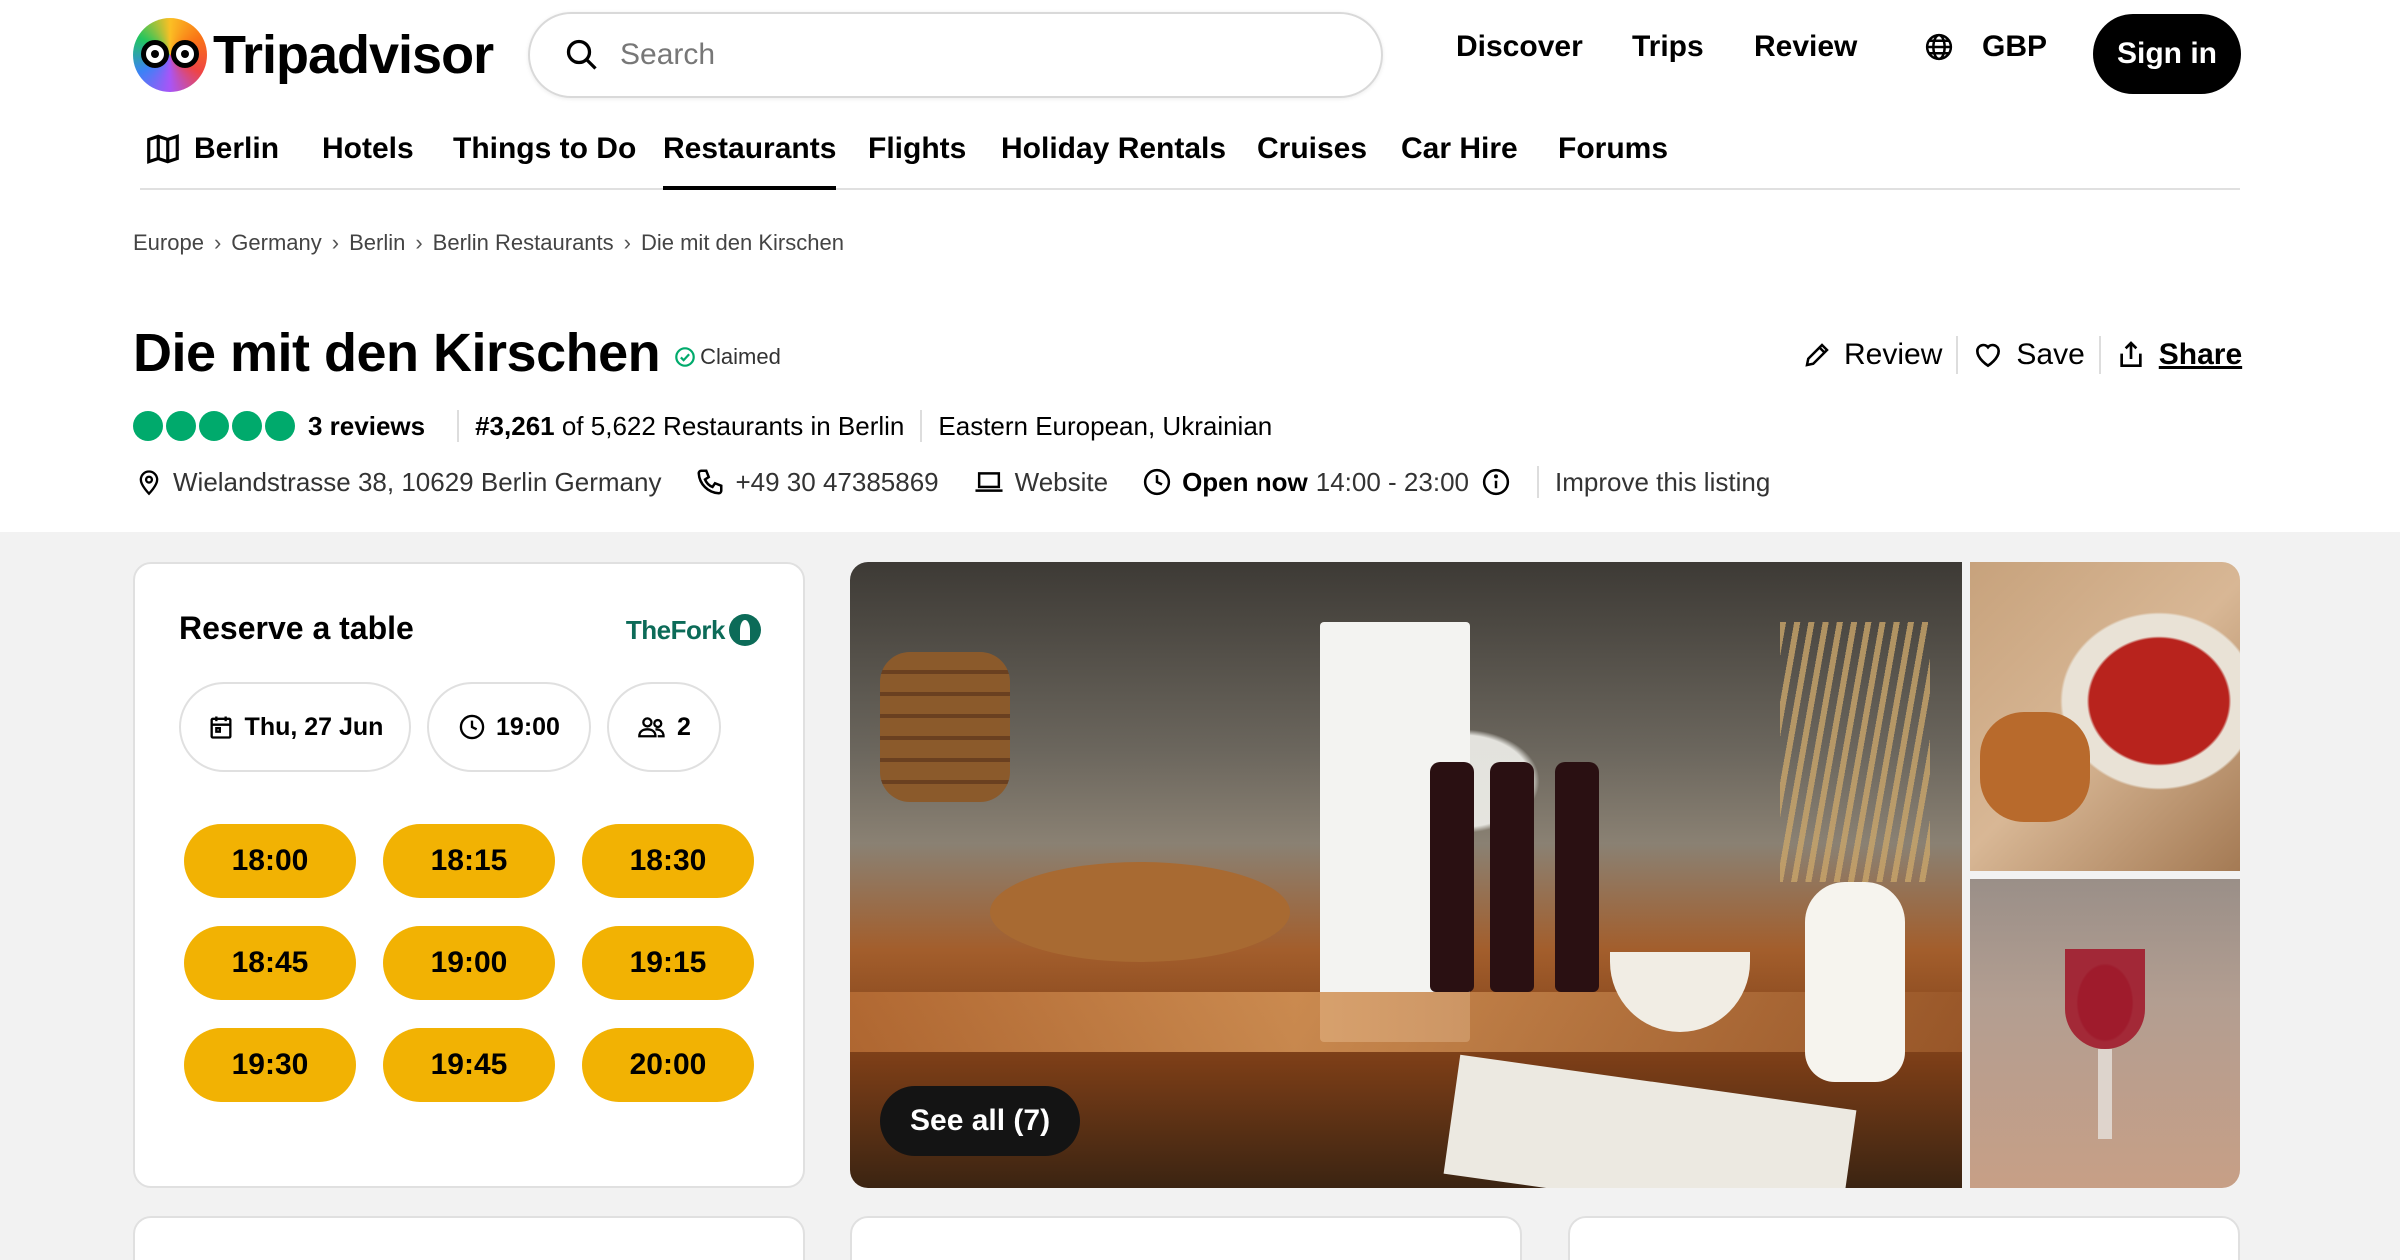 The width and height of the screenshot is (2400, 1260). What do you see at coordinates (651, 727) in the screenshot?
I see `people-icon` at bounding box center [651, 727].